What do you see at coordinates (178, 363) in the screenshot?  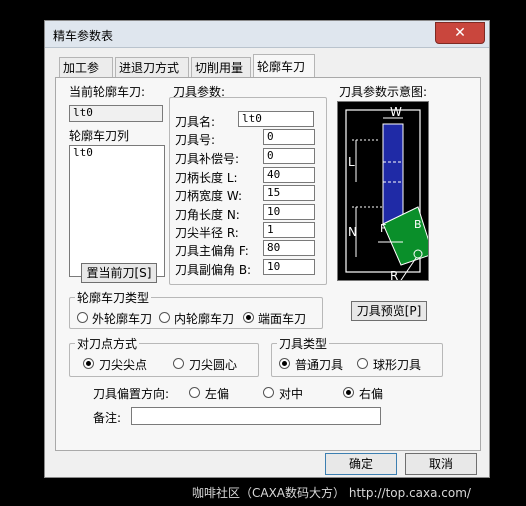 I see `radio-tool-tip-center` at bounding box center [178, 363].